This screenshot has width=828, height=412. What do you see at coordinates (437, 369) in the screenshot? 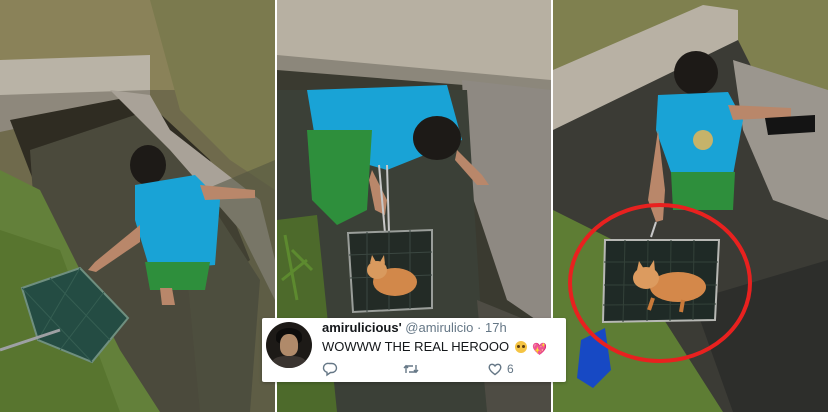
I see `tweet-actions: 6` at bounding box center [437, 369].